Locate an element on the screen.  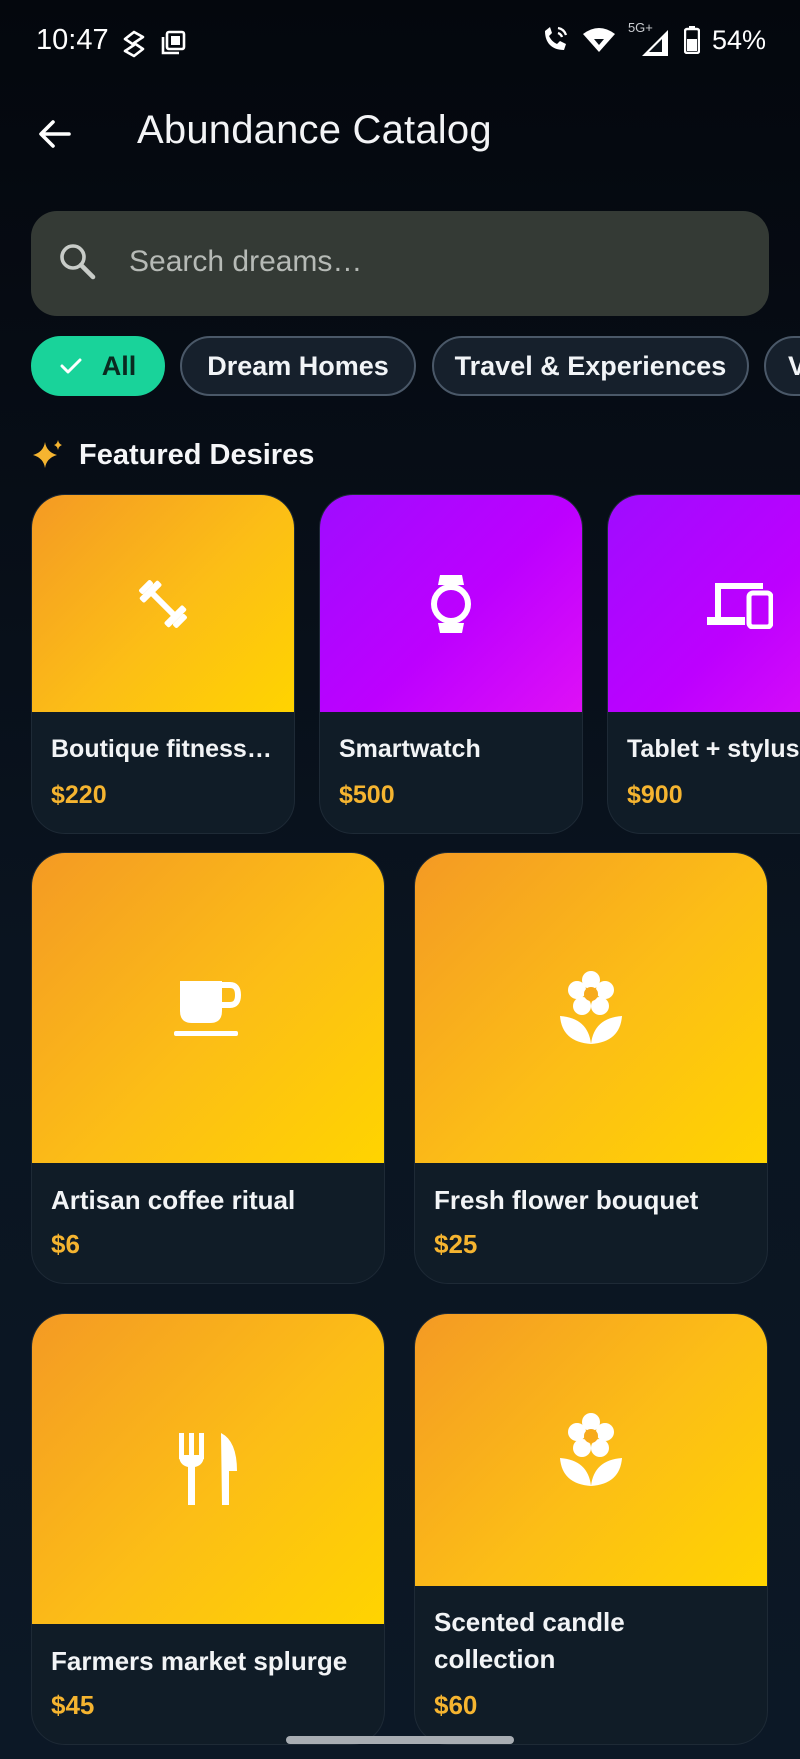
card-price: $220 is located at coordinates (79, 795).